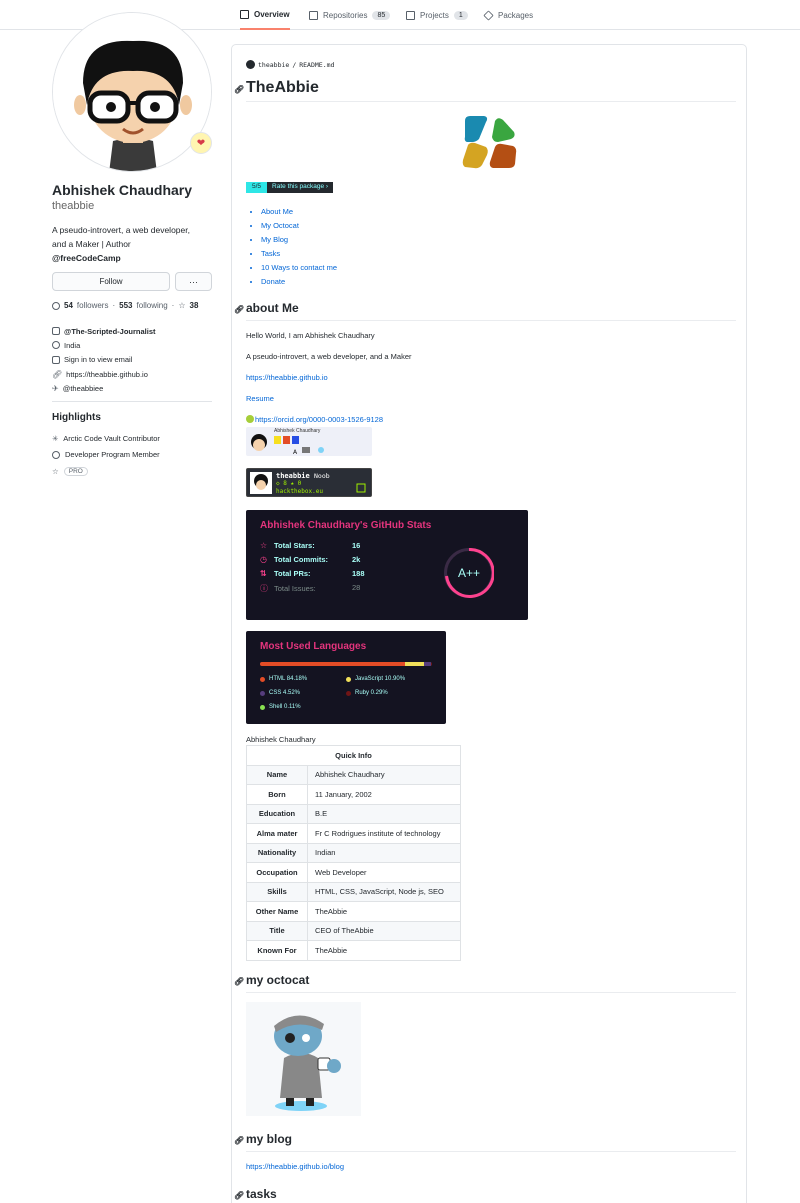 The width and height of the screenshot is (800, 1203). What do you see at coordinates (281, 739) in the screenshot?
I see `quick-info-caption: Abhishek Chaudhary` at bounding box center [281, 739].